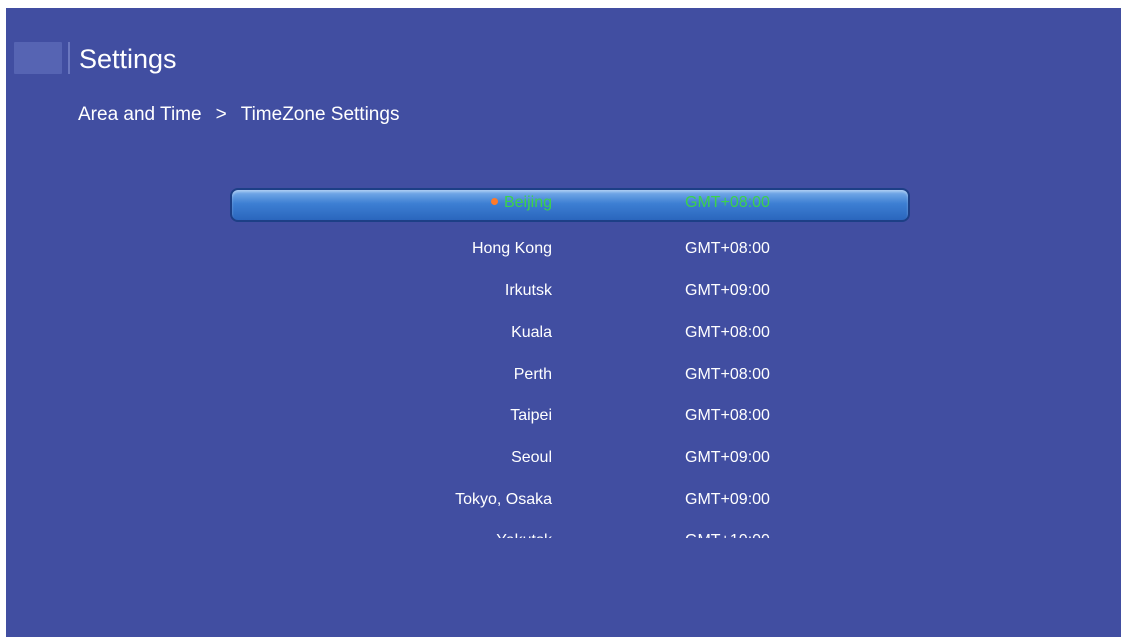  What do you see at coordinates (570, 249) in the screenshot?
I see `timezone-row-hong-kong: Hong Kong GMT+08:00` at bounding box center [570, 249].